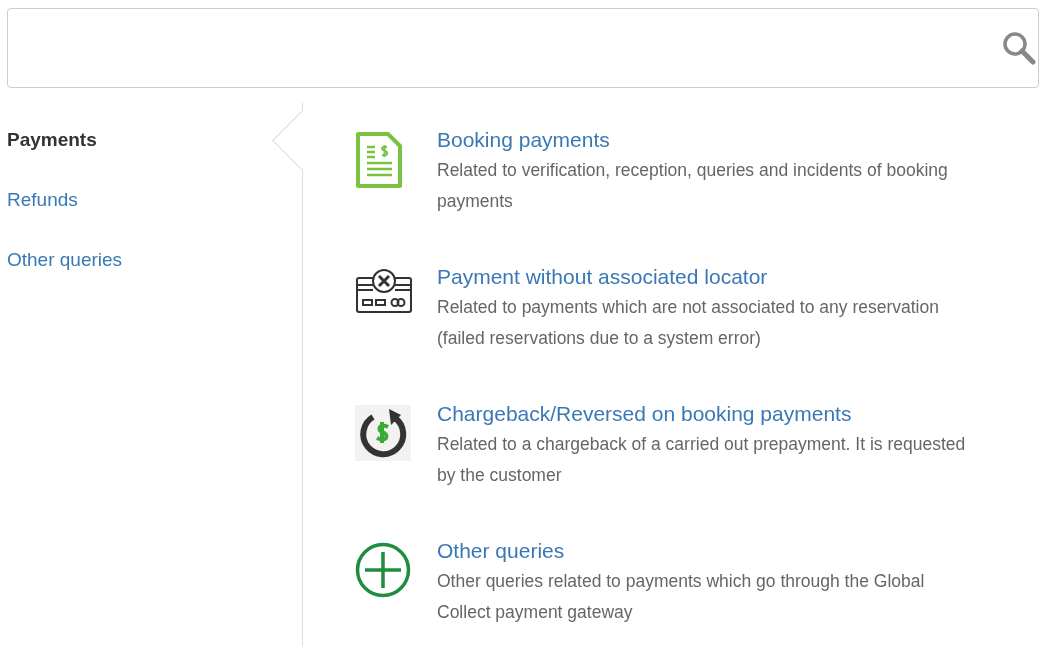  Describe the element at coordinates (379, 160) in the screenshot. I see `document-icon` at that location.